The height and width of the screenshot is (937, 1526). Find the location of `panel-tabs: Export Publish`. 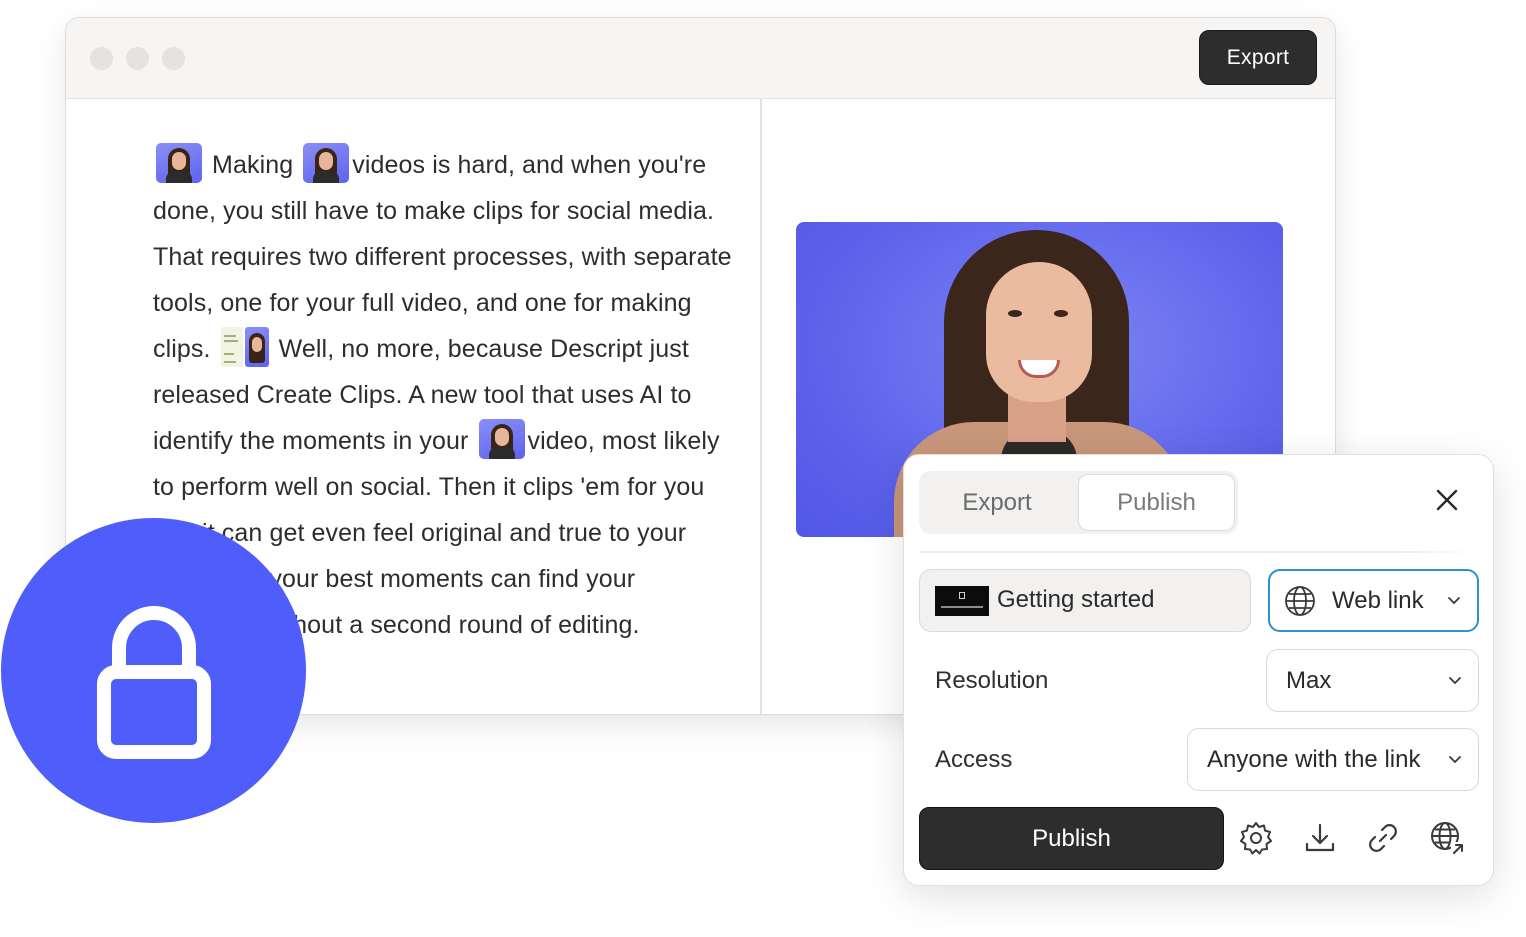

panel-tabs: Export Publish is located at coordinates (1078, 502).